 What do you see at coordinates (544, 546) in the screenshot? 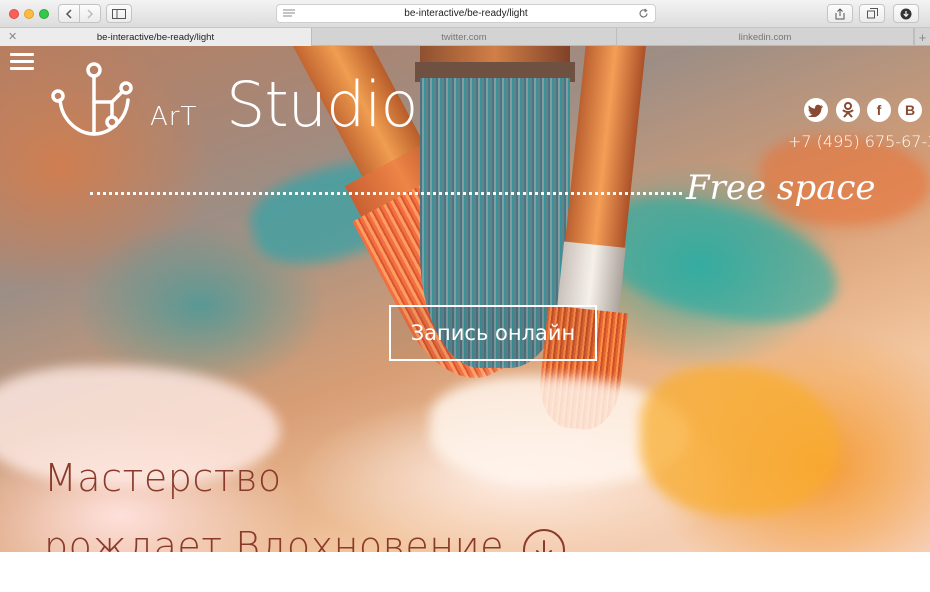
I see `arrow-down-icon` at bounding box center [544, 546].